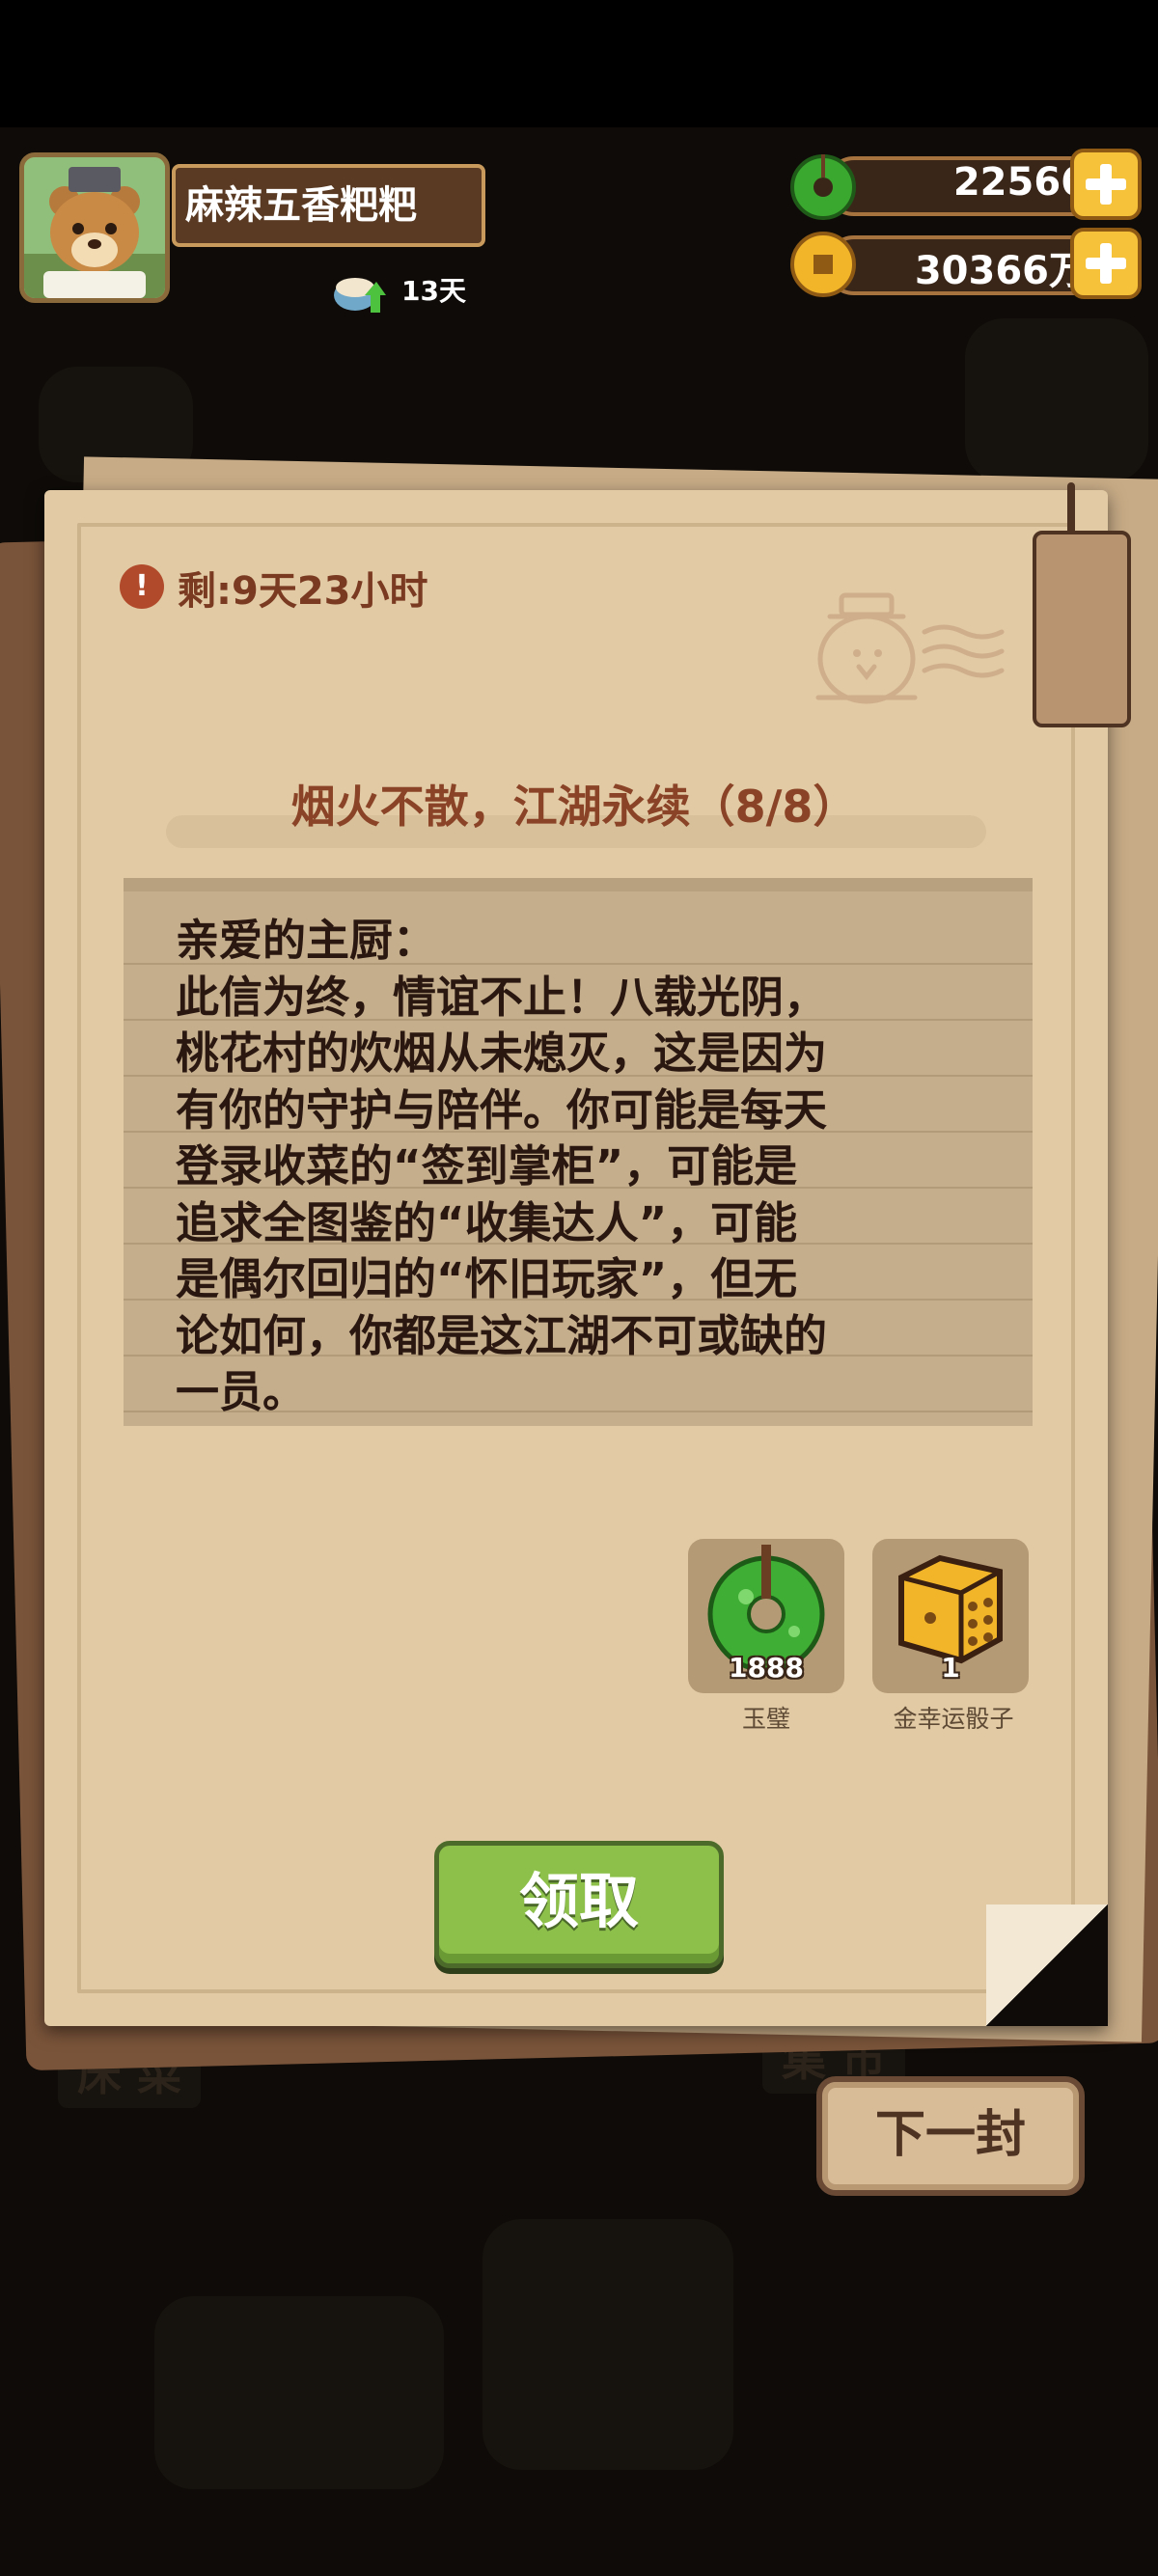 This screenshot has width=1158, height=2576. I want to click on jade-amount: 22566, so click(1020, 182).